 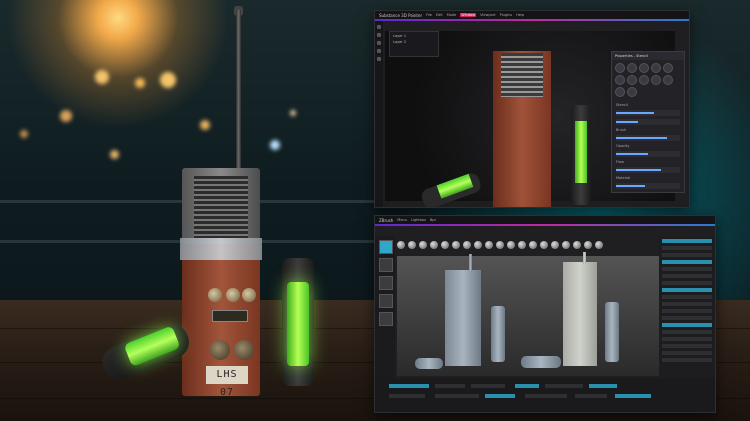 I want to click on painter-app-name: Substance 3D Painter, so click(x=401, y=15).